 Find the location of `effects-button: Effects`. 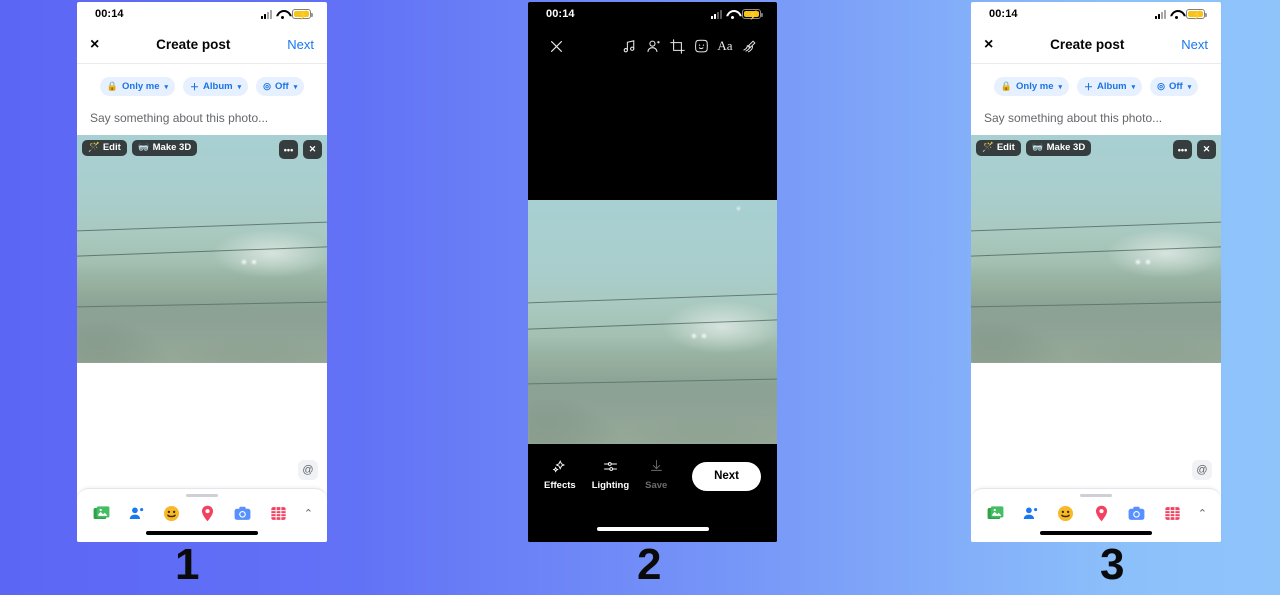

effects-button: Effects is located at coordinates (560, 474).